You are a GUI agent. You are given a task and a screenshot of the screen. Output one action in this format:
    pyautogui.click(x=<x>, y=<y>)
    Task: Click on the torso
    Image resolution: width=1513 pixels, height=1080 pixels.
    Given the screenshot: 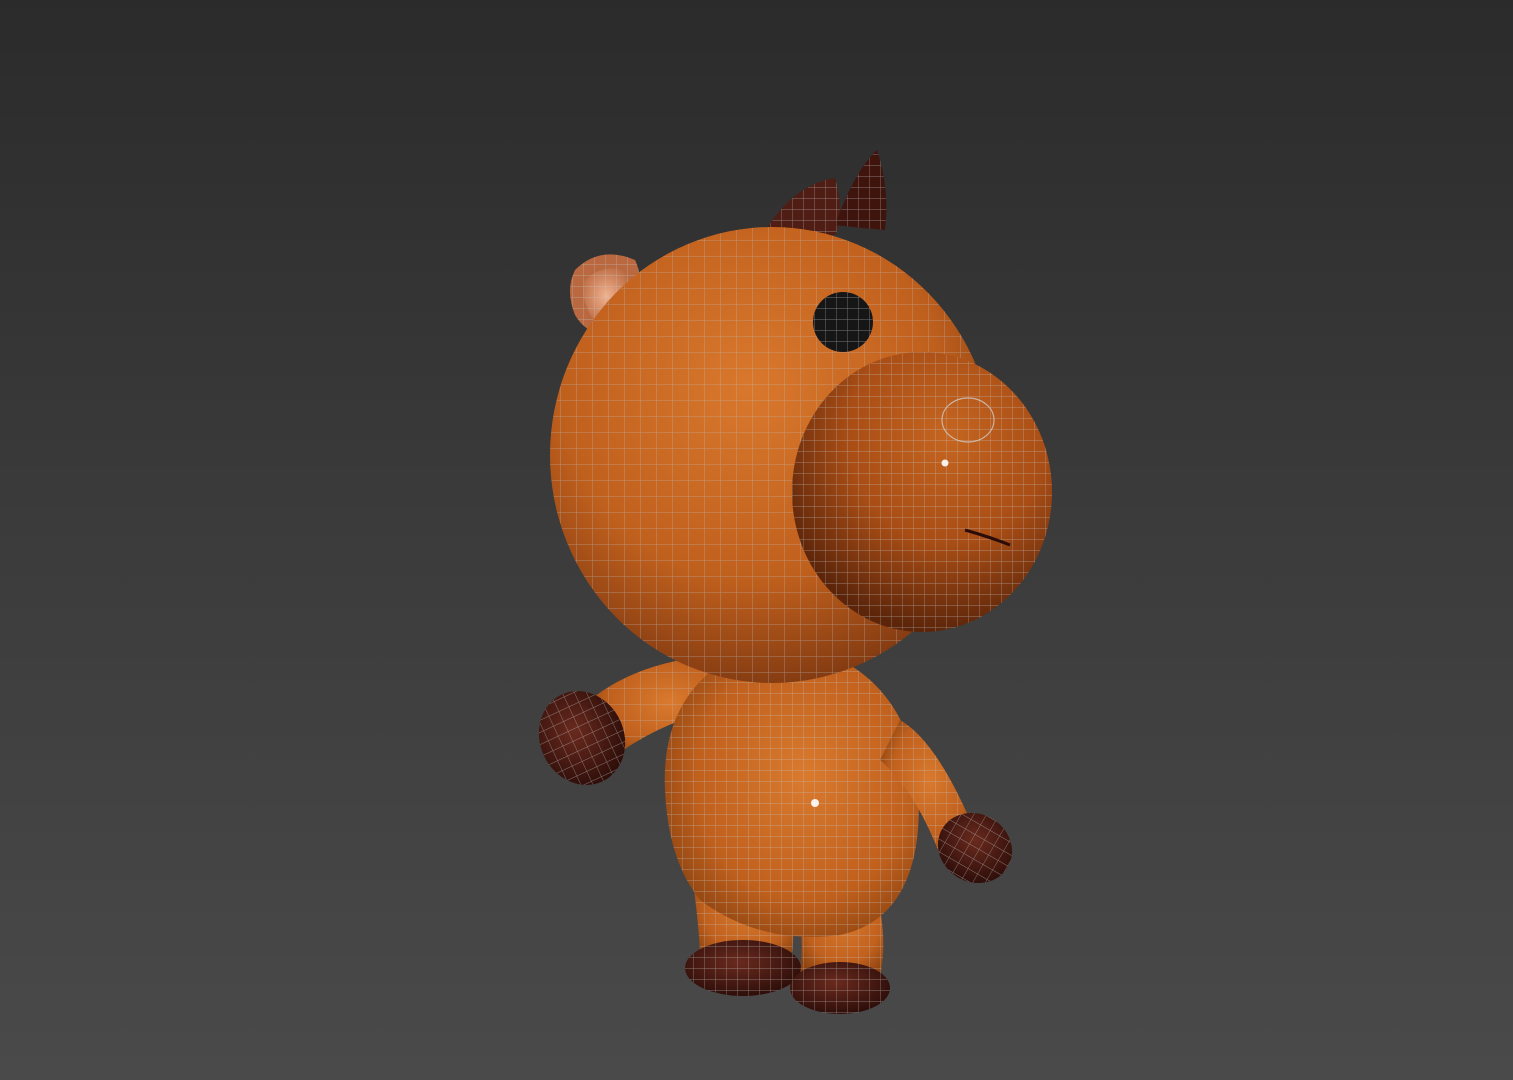 What is the action you would take?
    pyautogui.click(x=791, y=791)
    